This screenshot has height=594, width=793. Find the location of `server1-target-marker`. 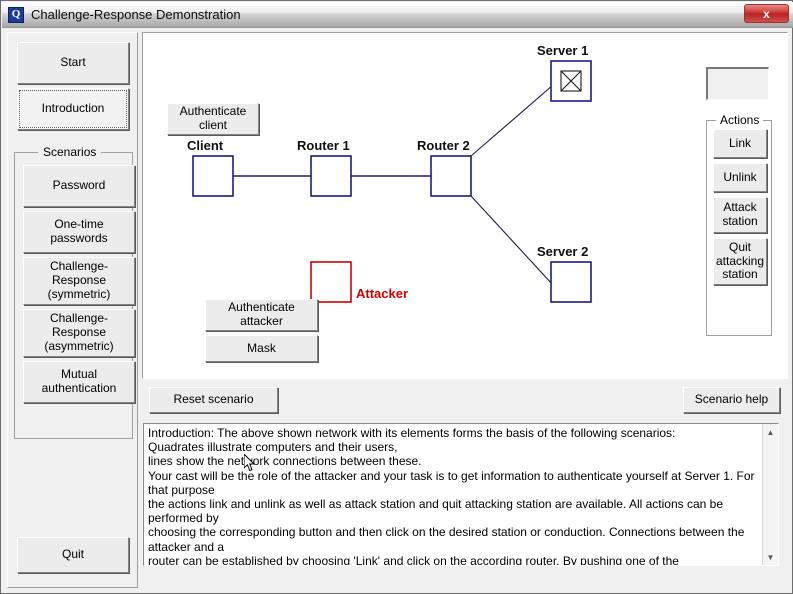

server1-target-marker is located at coordinates (571, 81).